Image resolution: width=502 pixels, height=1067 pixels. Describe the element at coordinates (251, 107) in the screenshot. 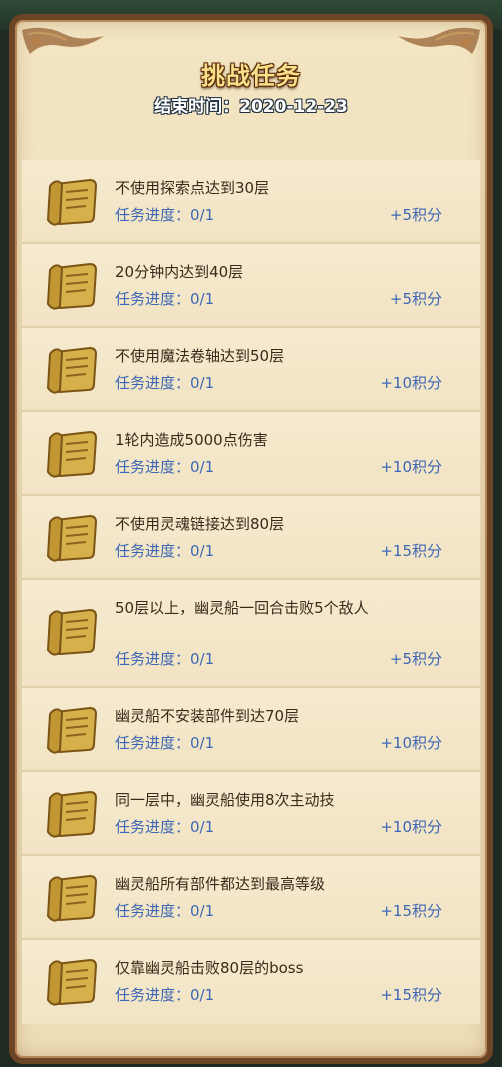

I see `end-time: 结束时间：2020-12-23` at that location.